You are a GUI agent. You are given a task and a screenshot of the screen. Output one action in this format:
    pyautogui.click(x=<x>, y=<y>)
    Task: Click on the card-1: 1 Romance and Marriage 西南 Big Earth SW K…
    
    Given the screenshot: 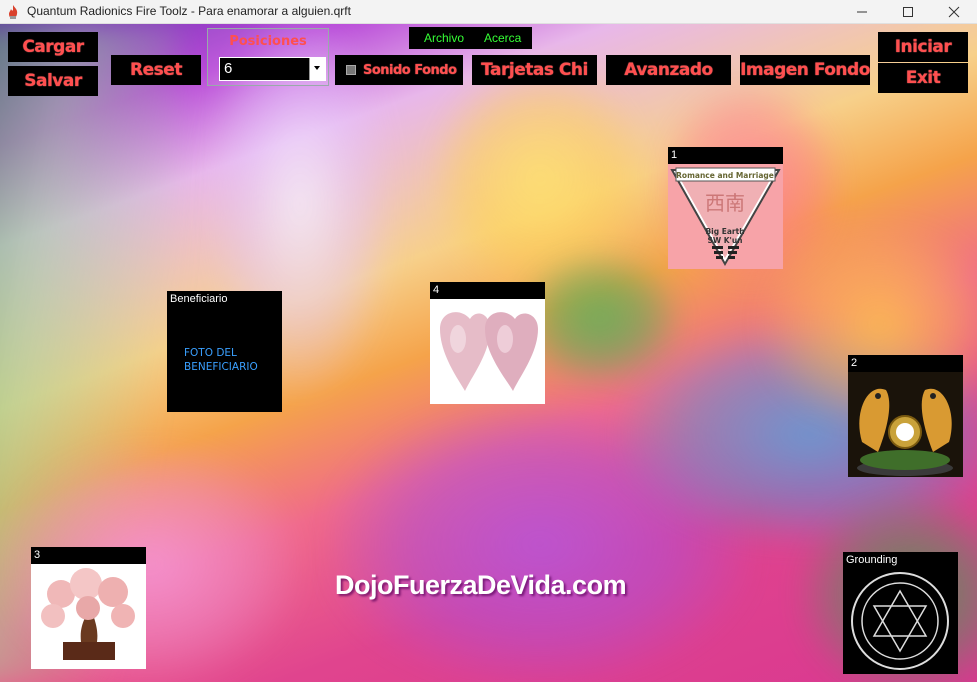 What is the action you would take?
    pyautogui.click(x=725, y=208)
    